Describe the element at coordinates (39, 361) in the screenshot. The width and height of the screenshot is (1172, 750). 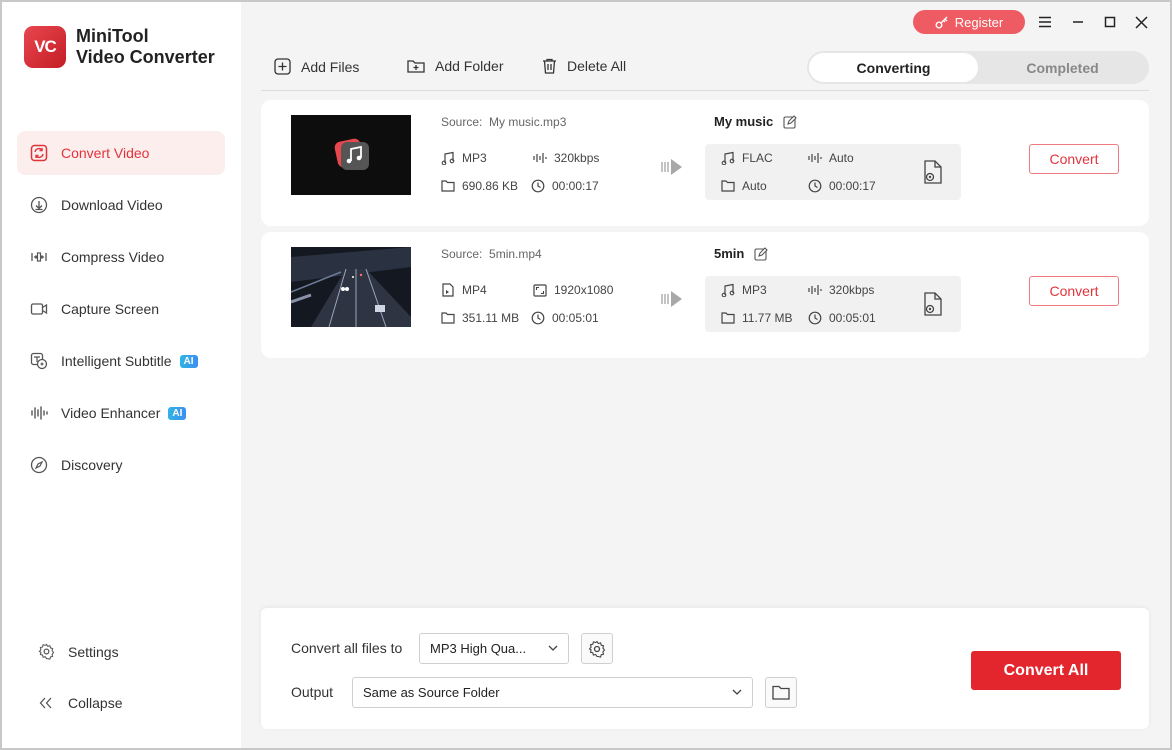
I see `subtitle-icon` at that location.